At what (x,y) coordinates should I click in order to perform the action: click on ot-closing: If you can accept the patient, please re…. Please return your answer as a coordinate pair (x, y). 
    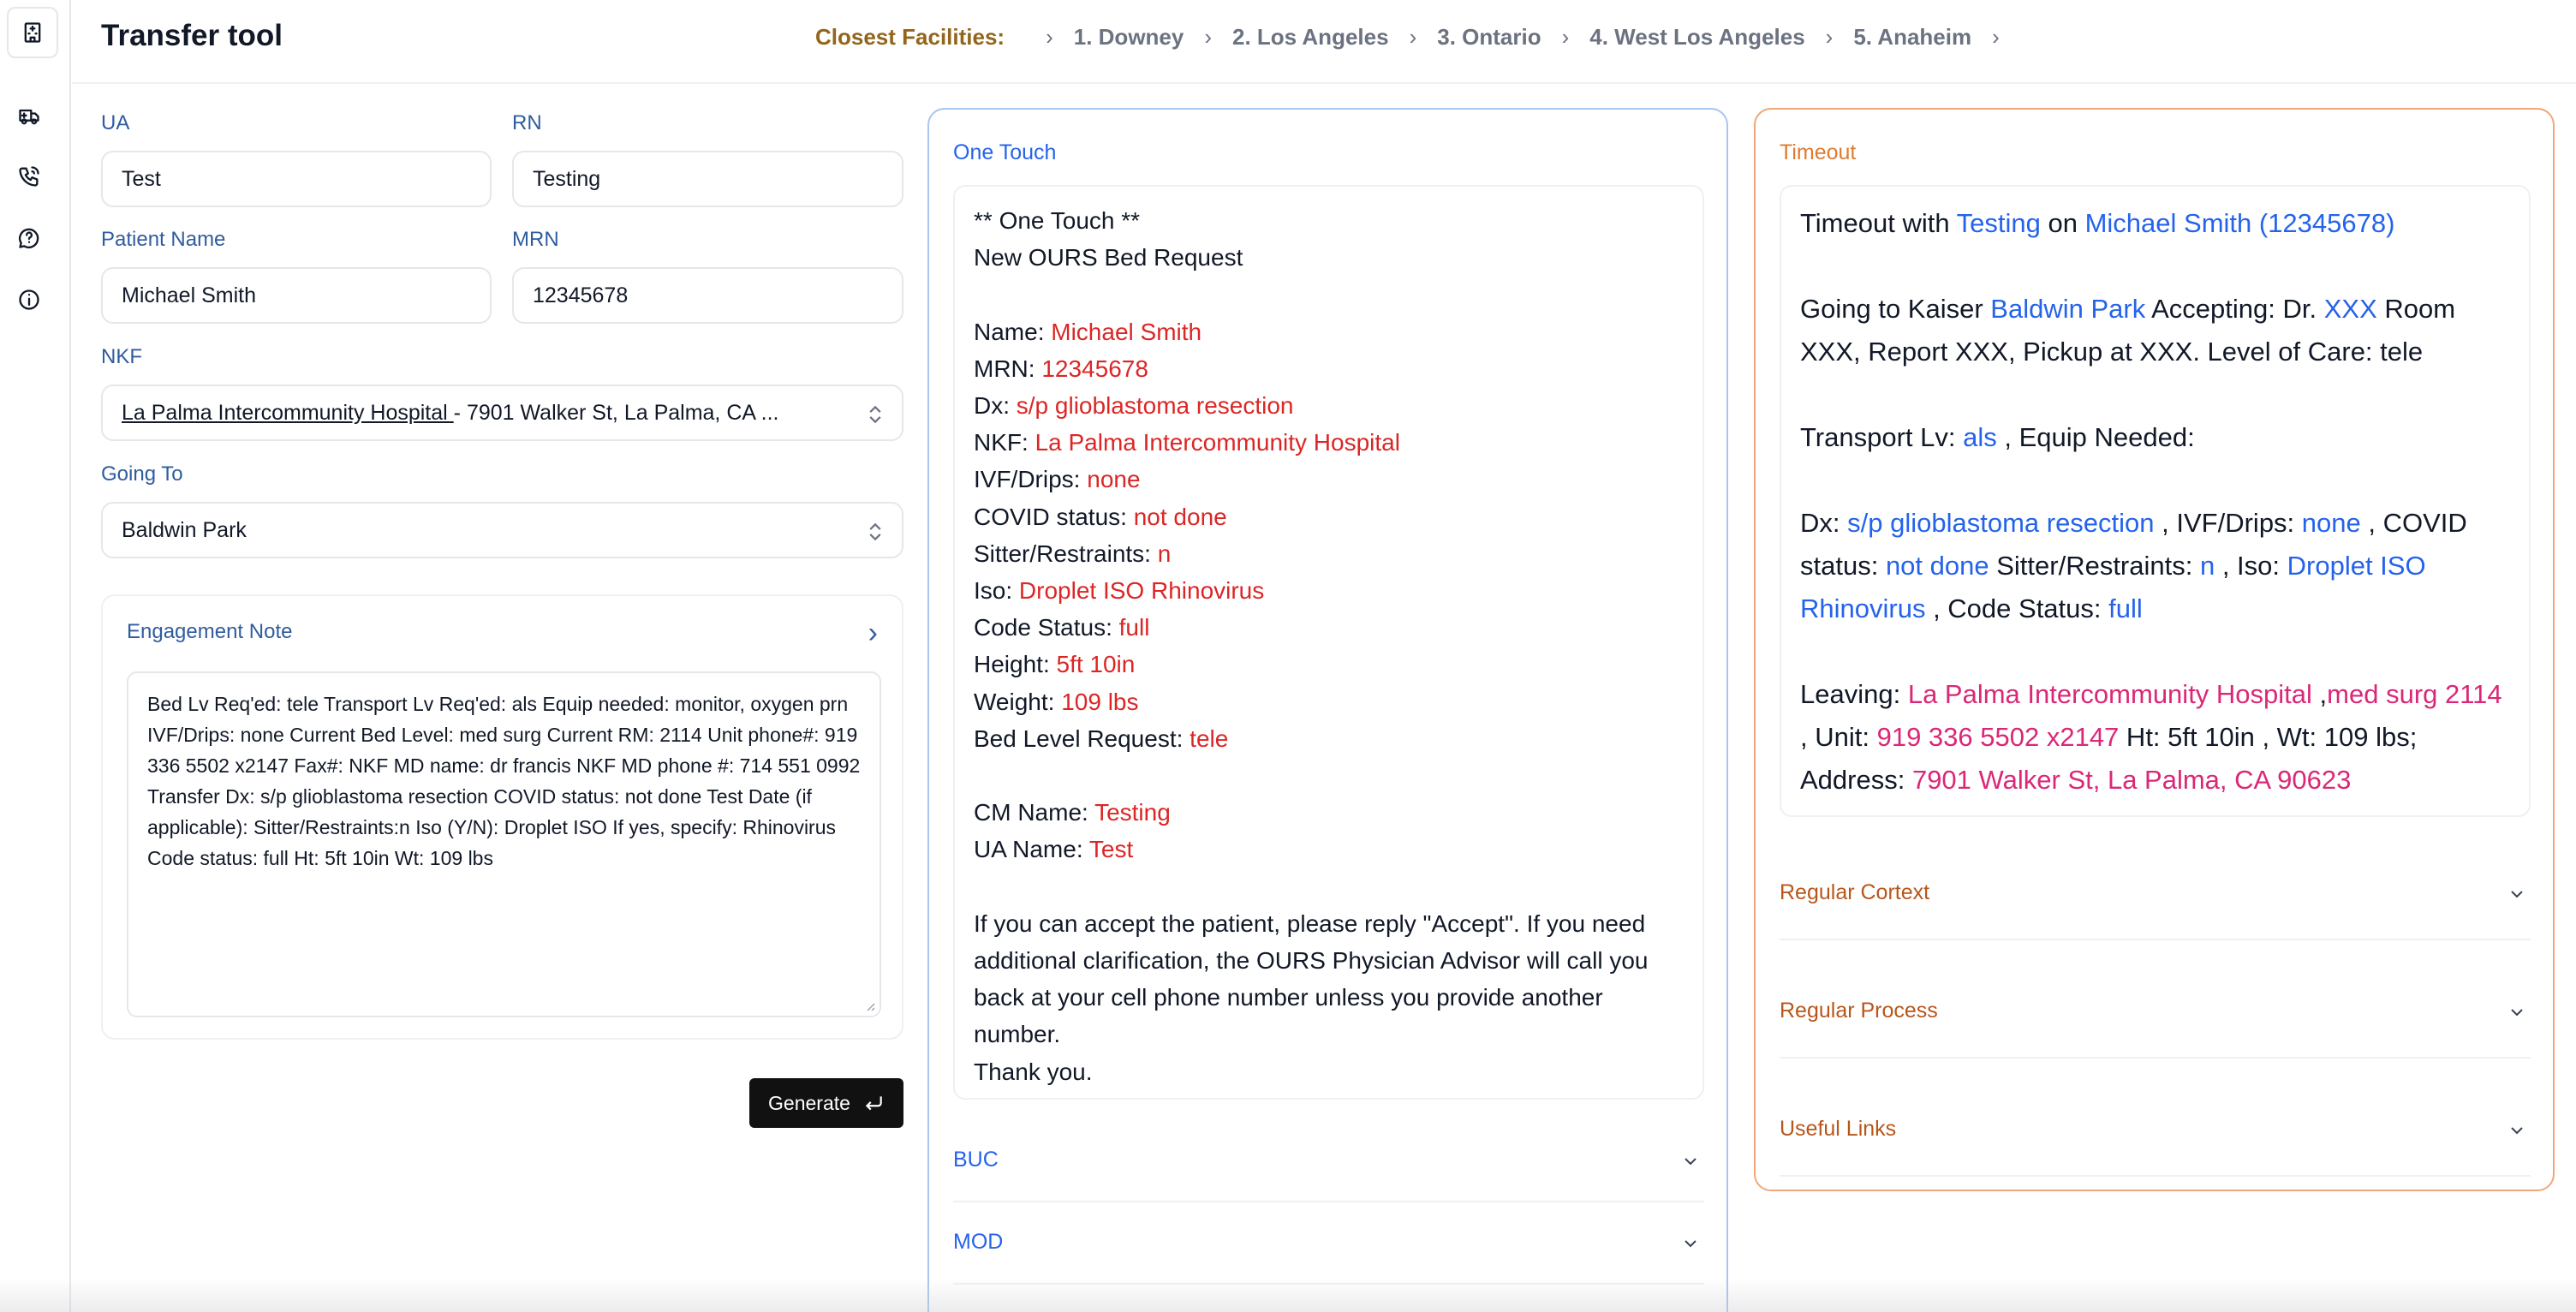
    Looking at the image, I should click on (1311, 978).